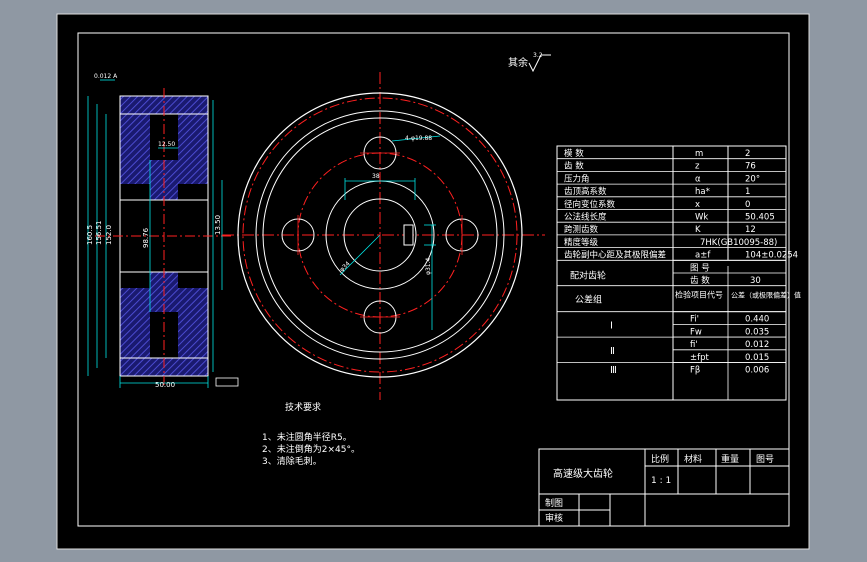  Describe the element at coordinates (109, 235) in the screenshot. I see `dim-root-diameter: 152.0` at that location.